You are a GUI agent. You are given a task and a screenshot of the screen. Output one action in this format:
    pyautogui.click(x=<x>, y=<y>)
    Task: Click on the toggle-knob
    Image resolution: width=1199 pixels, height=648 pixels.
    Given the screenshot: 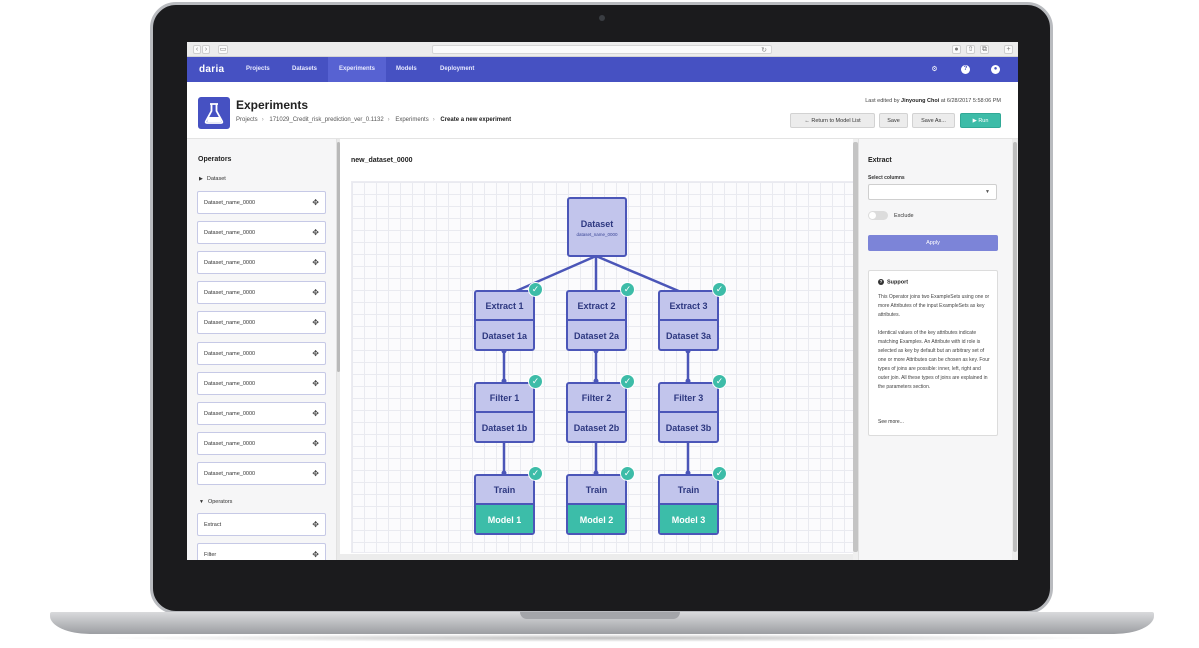 What is the action you would take?
    pyautogui.click(x=872, y=215)
    